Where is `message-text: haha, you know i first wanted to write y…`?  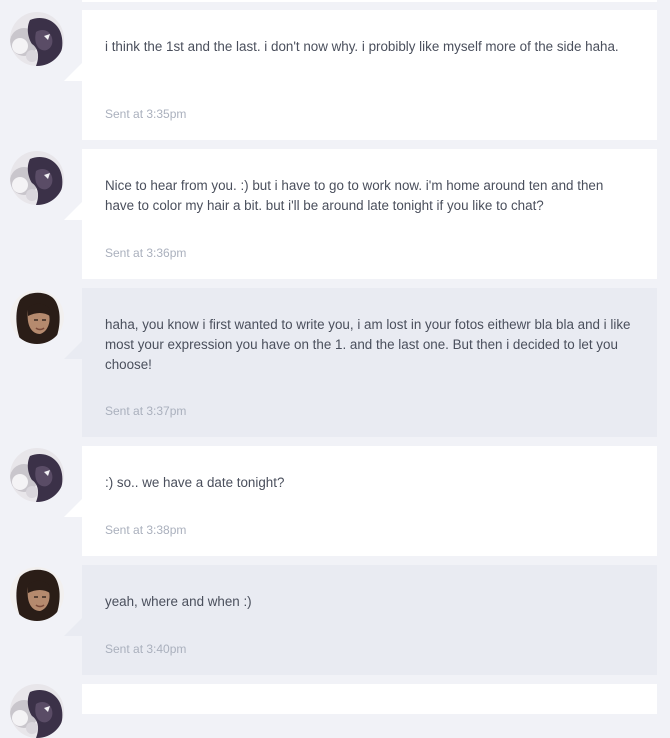
message-text: haha, you know i first wanted to write y… is located at coordinates (368, 344).